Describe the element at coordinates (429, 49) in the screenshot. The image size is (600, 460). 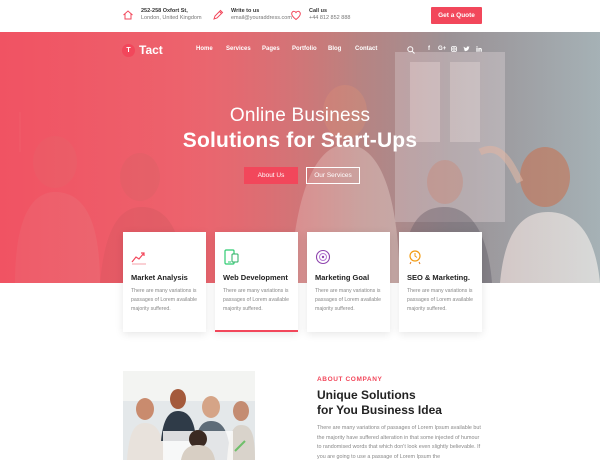
I see `facebook-icon: f` at that location.